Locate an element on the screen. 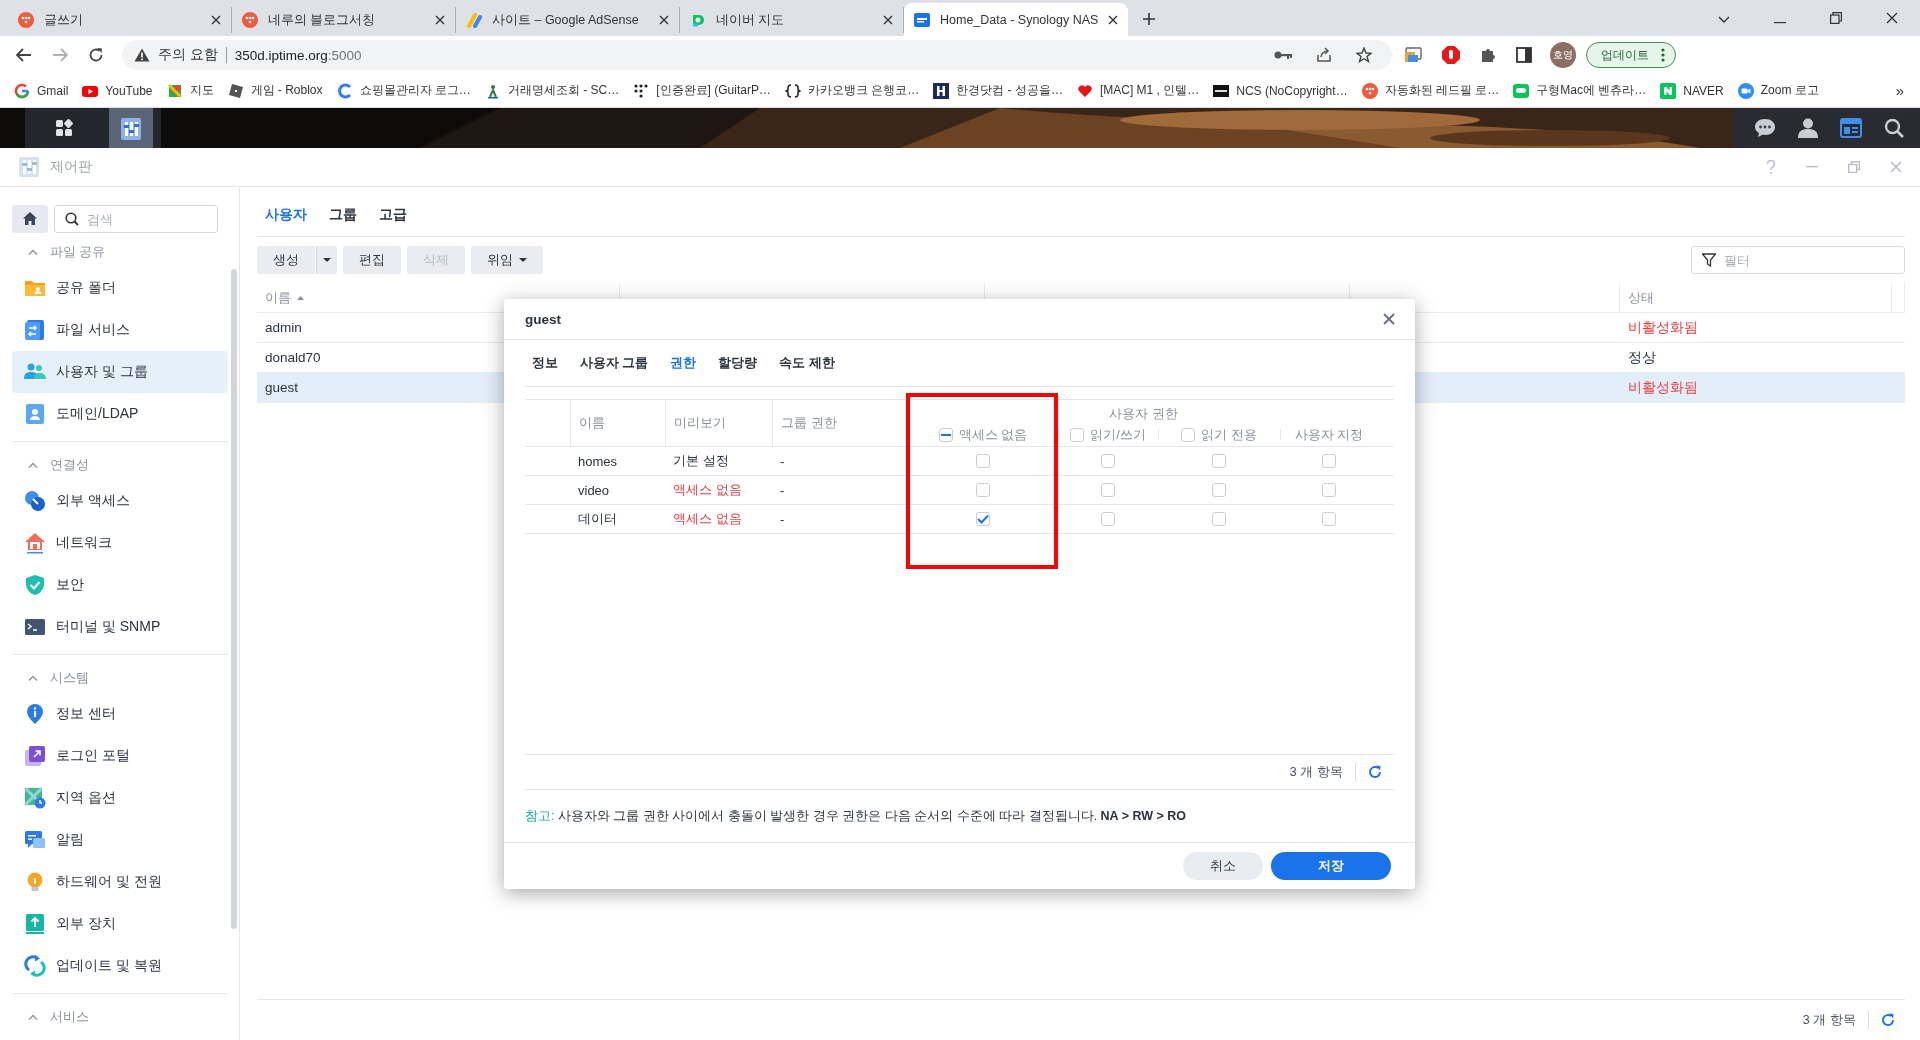 This screenshot has height=1040, width=1920. sidebar-item: 공유 폴더 is located at coordinates (120, 288).